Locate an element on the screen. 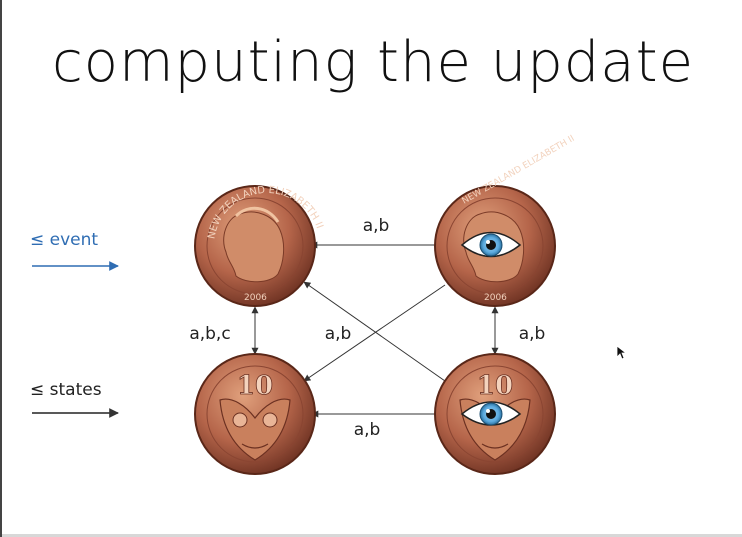 Image resolution: width=742 pixels, height=537 pixels. coin-ten: 10 is located at coordinates (255, 414).